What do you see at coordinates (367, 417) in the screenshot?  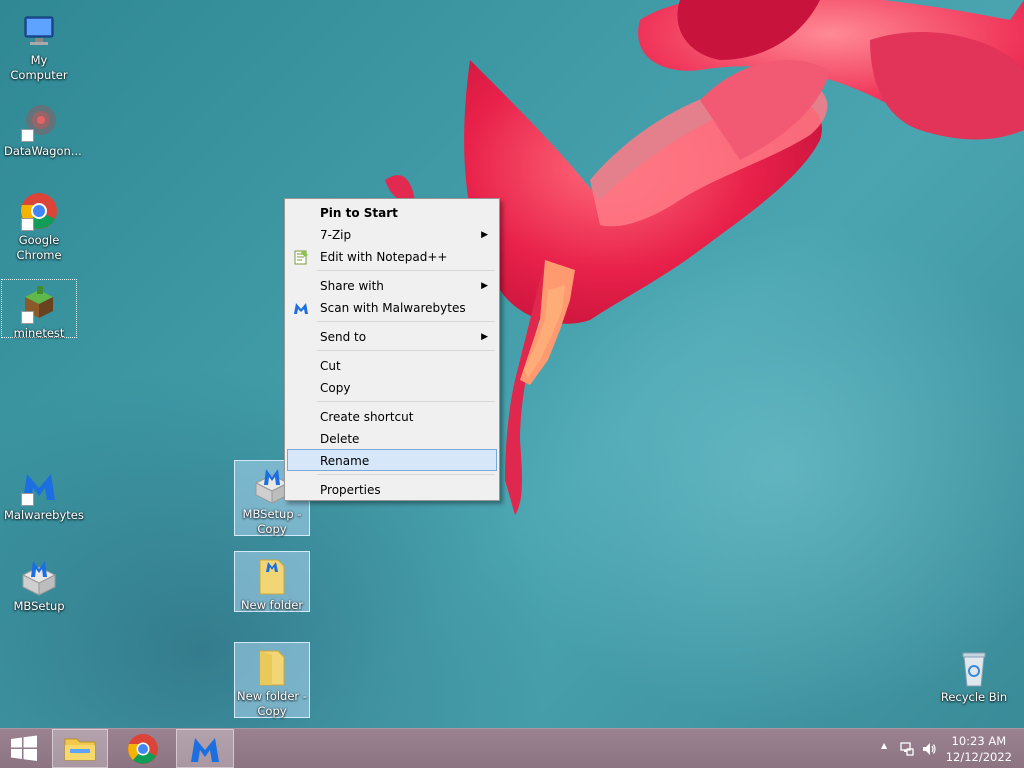 I see `menu-item-label: Create shortcut` at bounding box center [367, 417].